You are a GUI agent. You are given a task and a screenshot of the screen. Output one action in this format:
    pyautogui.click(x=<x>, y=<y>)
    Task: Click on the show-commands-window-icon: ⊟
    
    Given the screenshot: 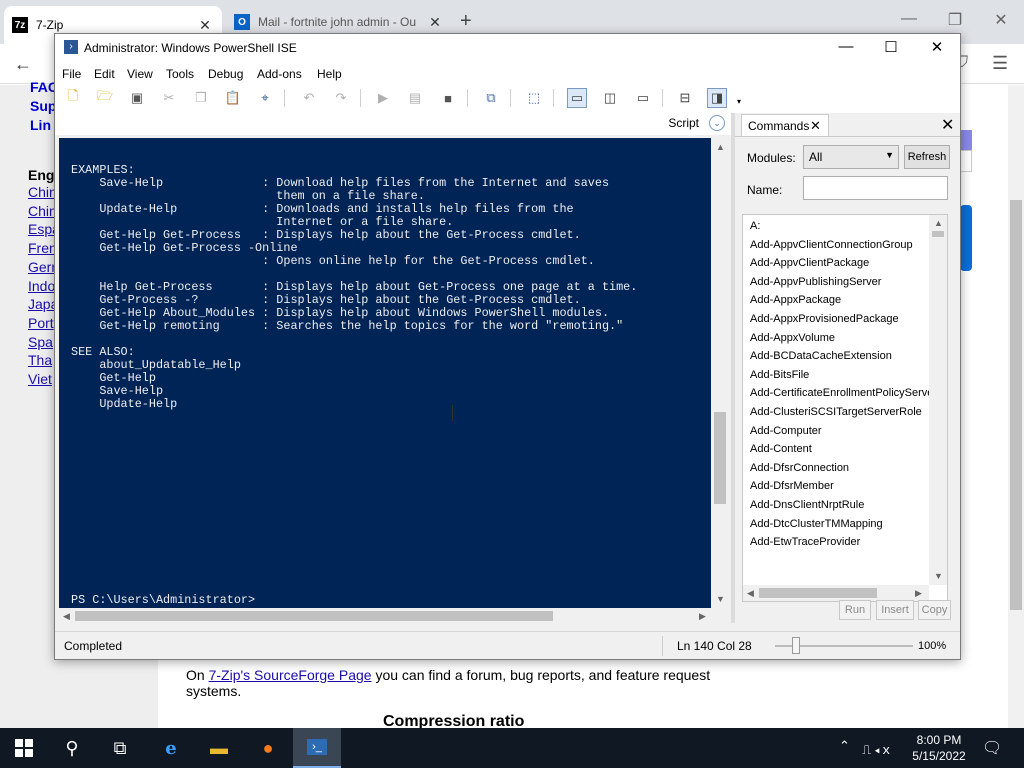 What is the action you would take?
    pyautogui.click(x=685, y=98)
    